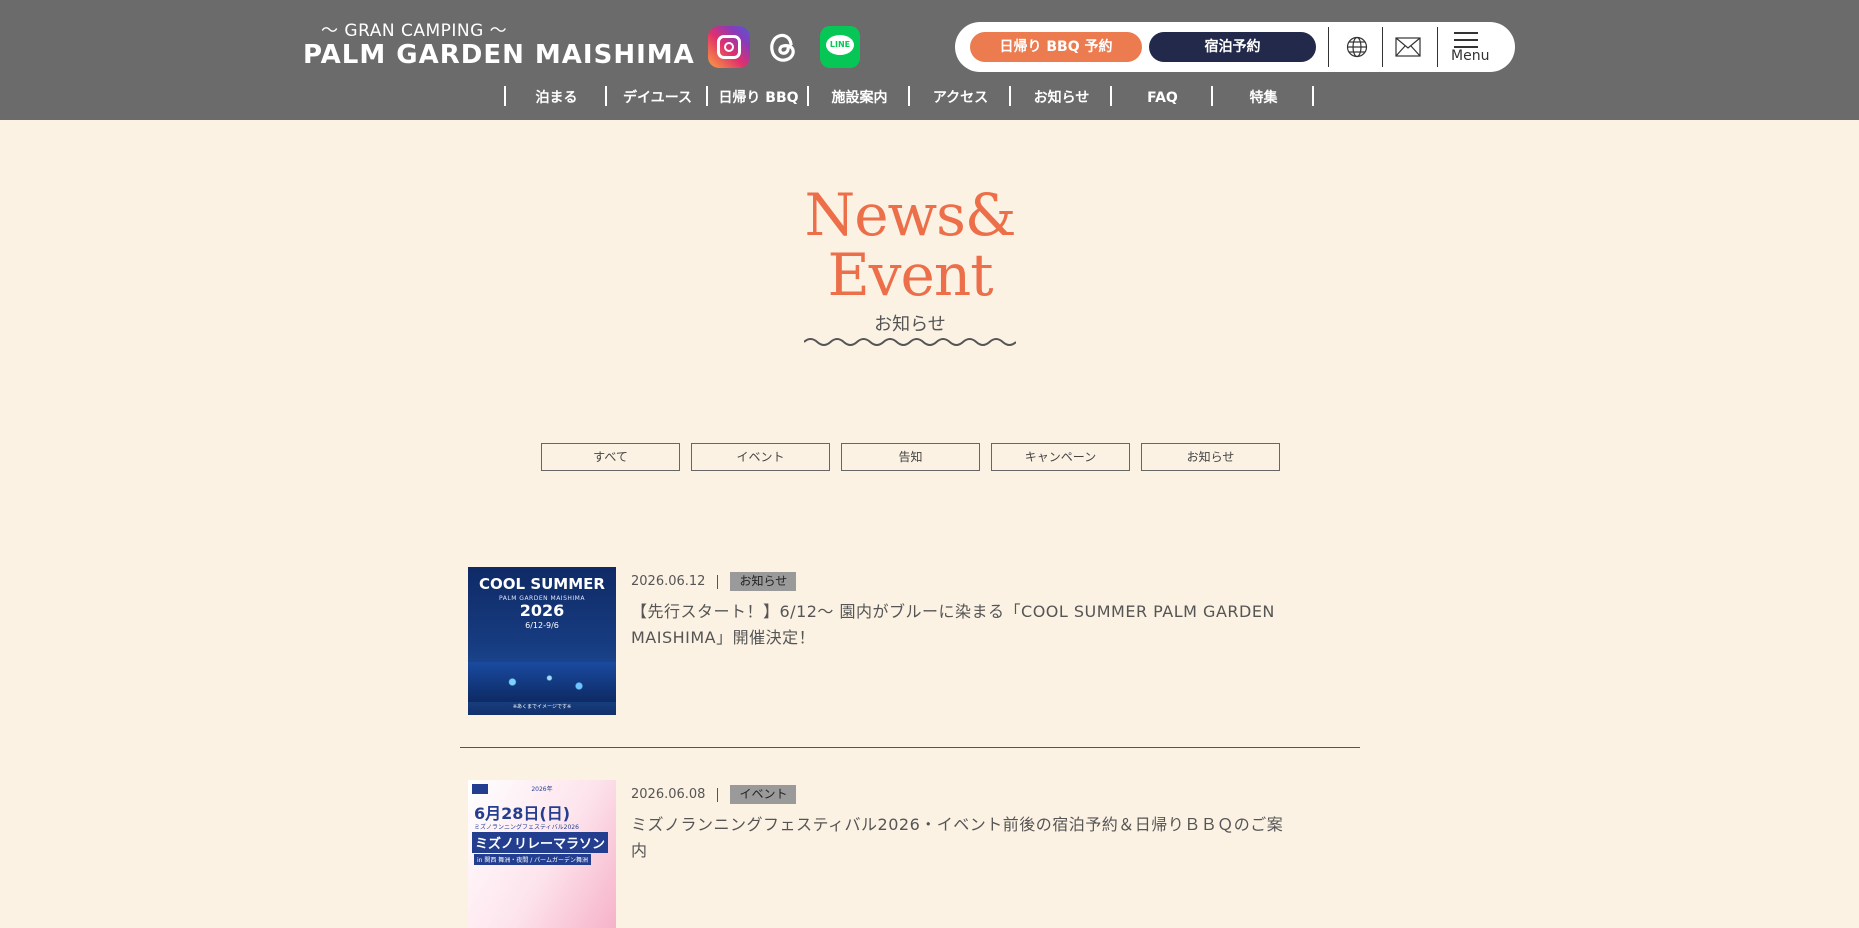  I want to click on news-date: 2026.06.08, so click(668, 794).